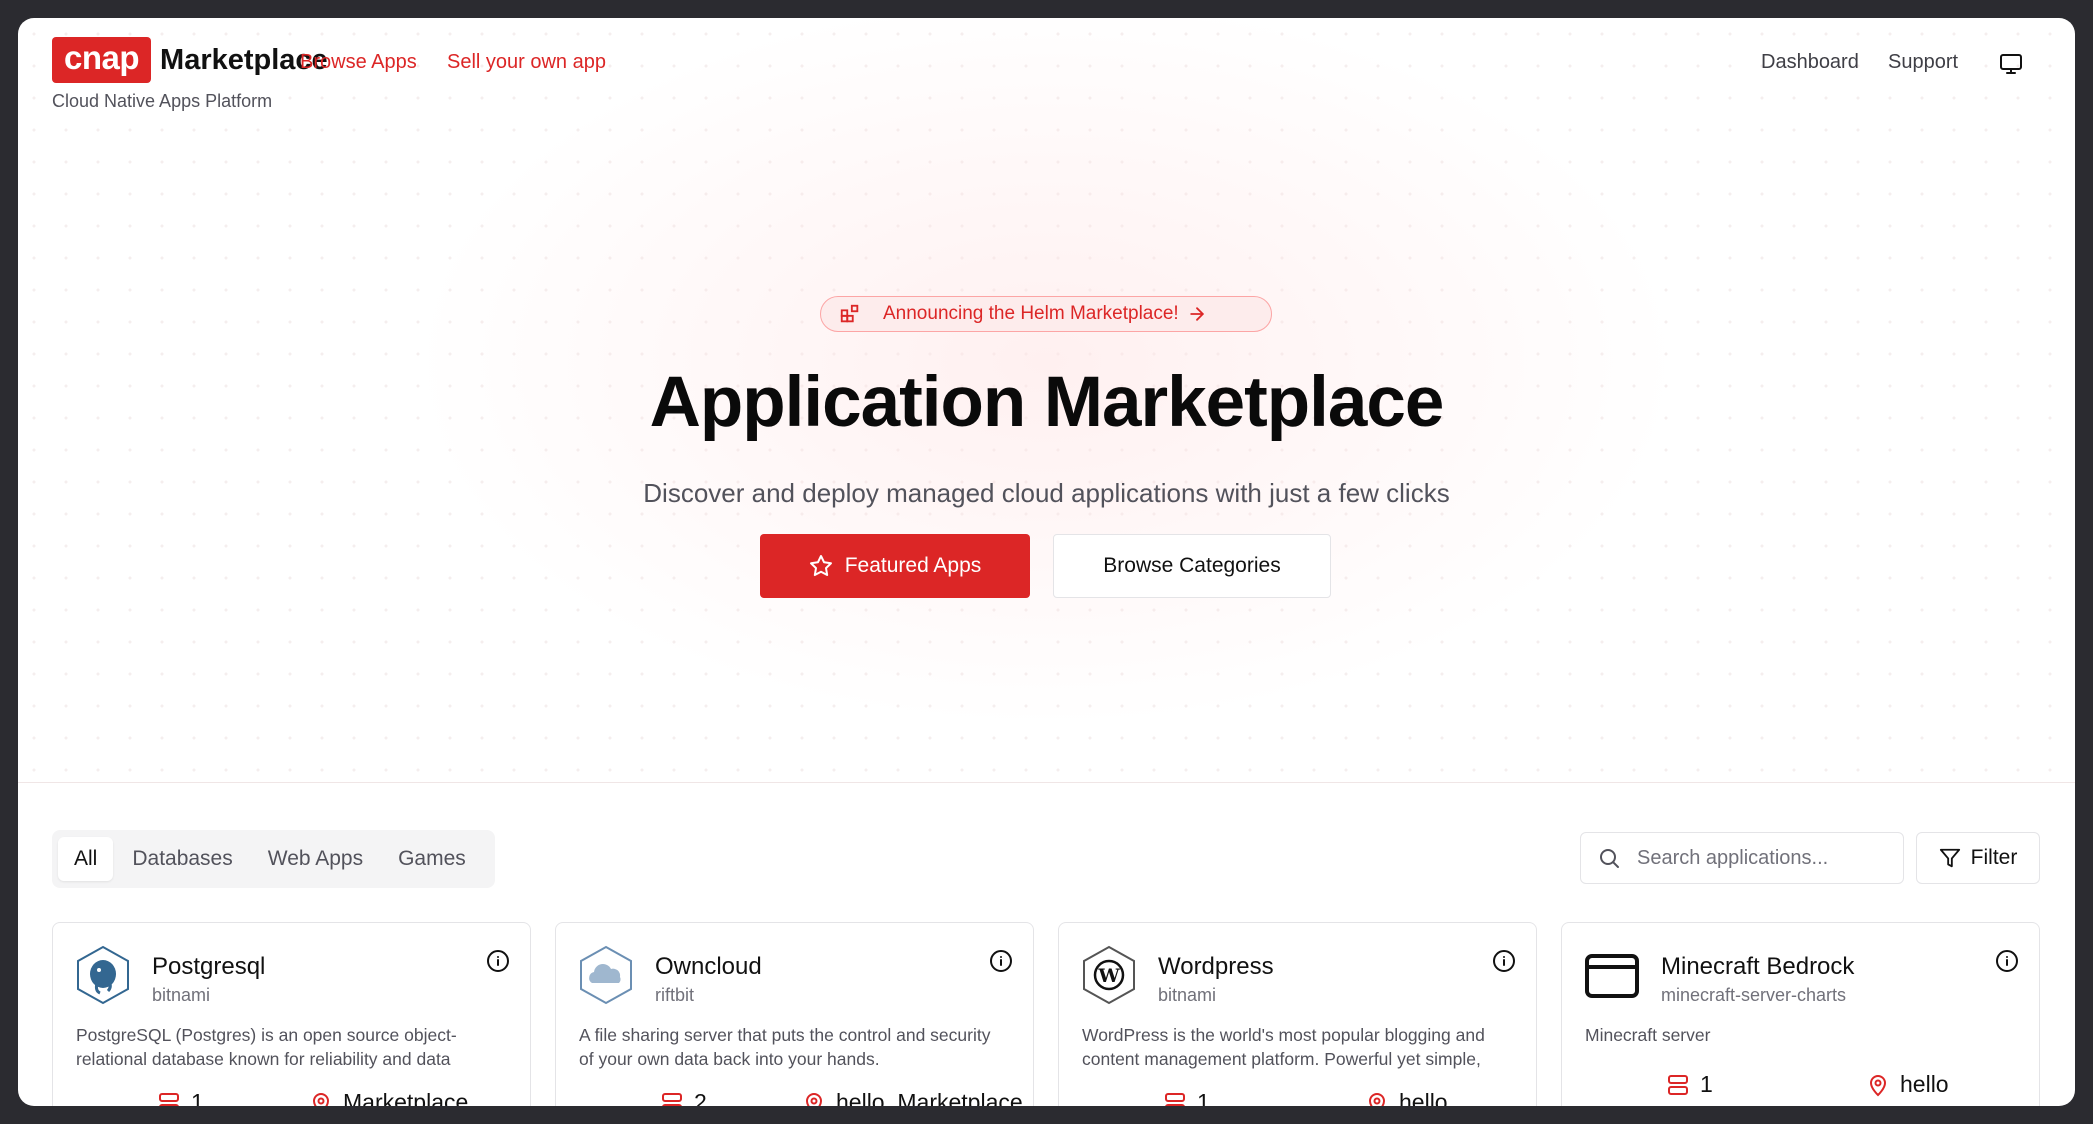 Image resolution: width=2093 pixels, height=1124 pixels. What do you see at coordinates (1192, 566) in the screenshot?
I see `browse-categories-button: Browse Categories` at bounding box center [1192, 566].